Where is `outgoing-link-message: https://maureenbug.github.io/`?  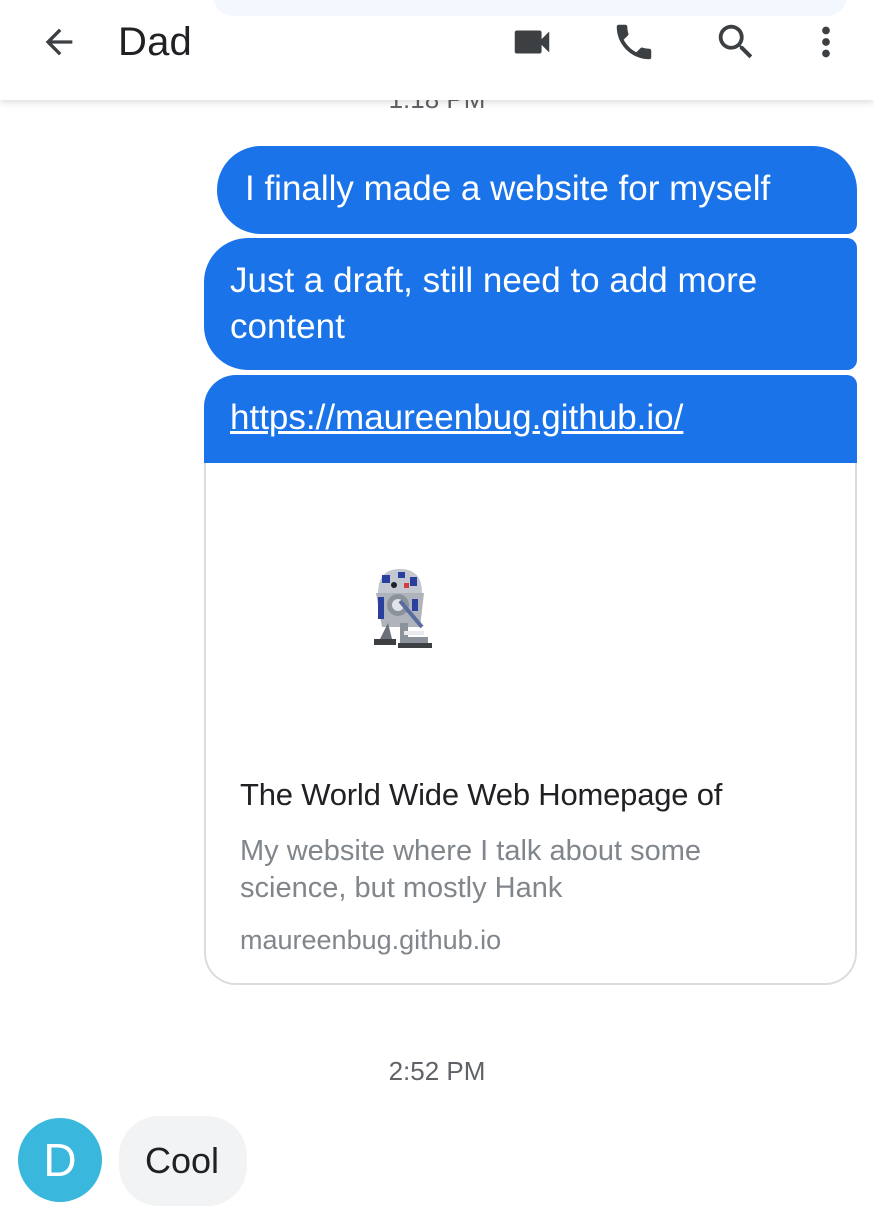 outgoing-link-message: https://maureenbug.github.io/ is located at coordinates (530, 419).